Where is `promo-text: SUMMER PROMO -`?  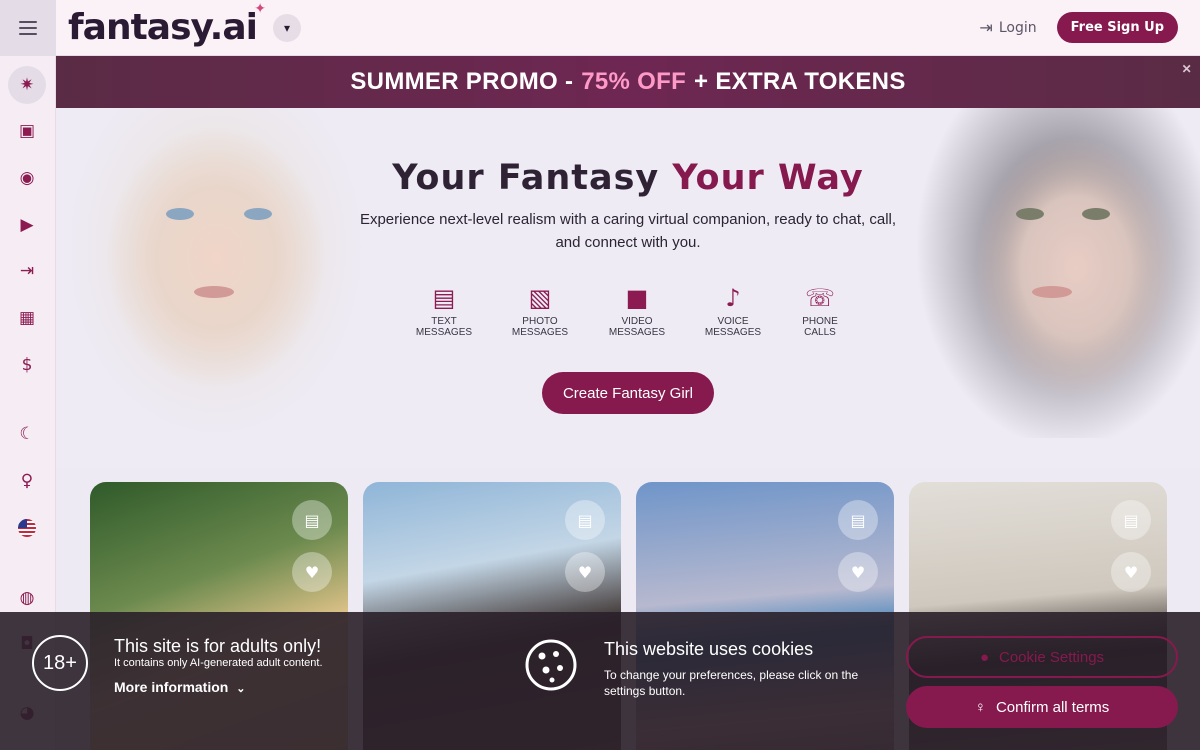 promo-text: SUMMER PROMO - is located at coordinates (462, 81).